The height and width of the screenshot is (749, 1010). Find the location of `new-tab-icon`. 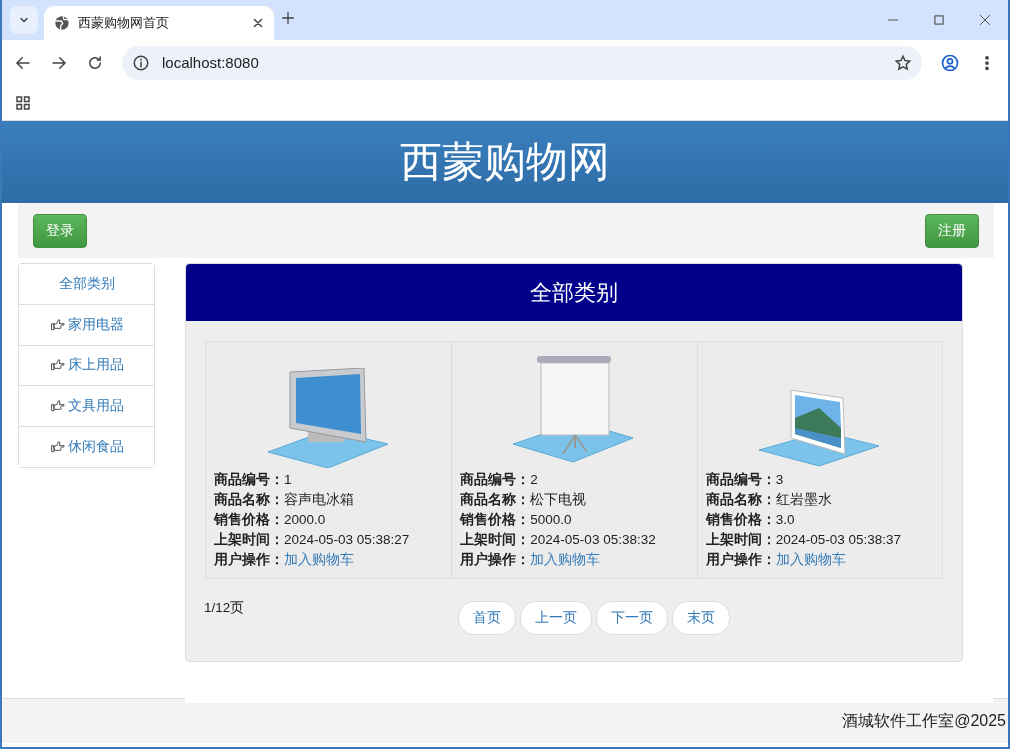

new-tab-icon is located at coordinates (288, 18).